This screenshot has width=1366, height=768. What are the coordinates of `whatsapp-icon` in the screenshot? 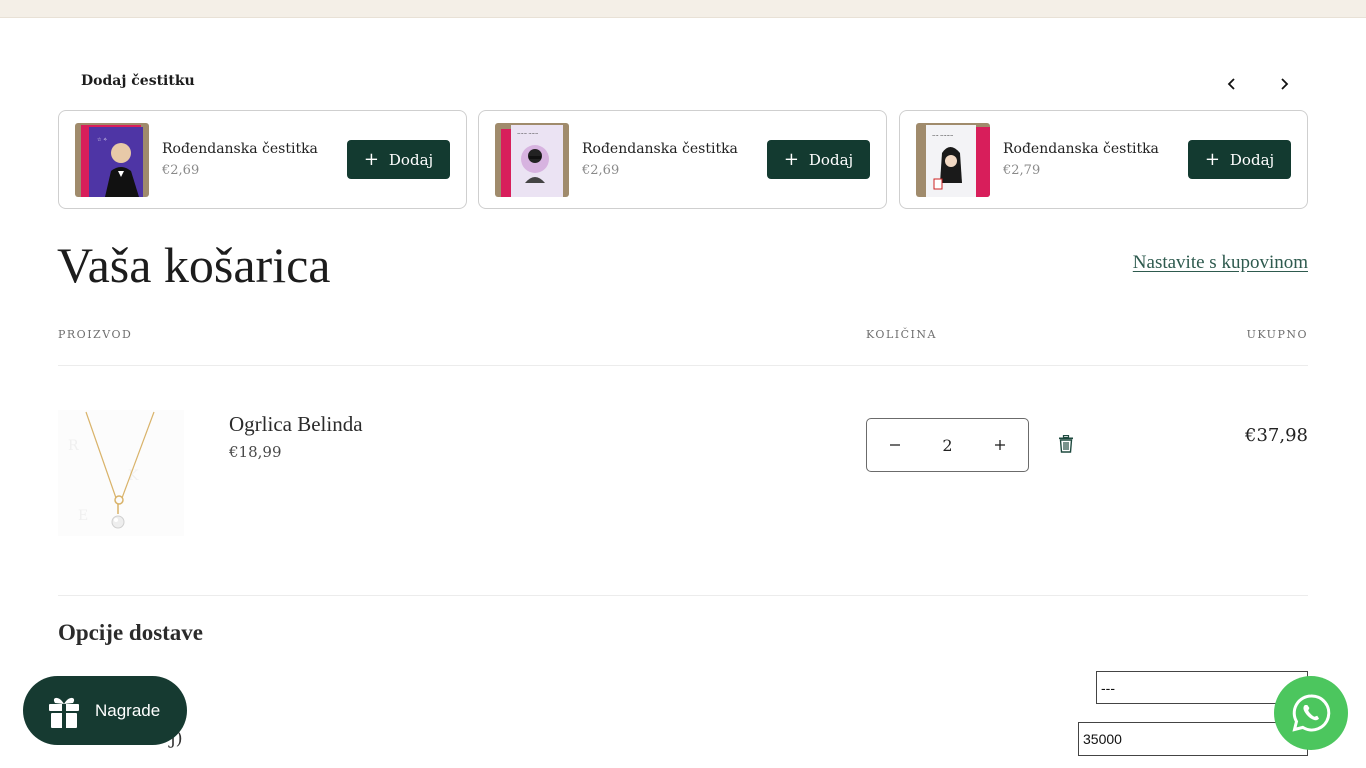 It's located at (1311, 713).